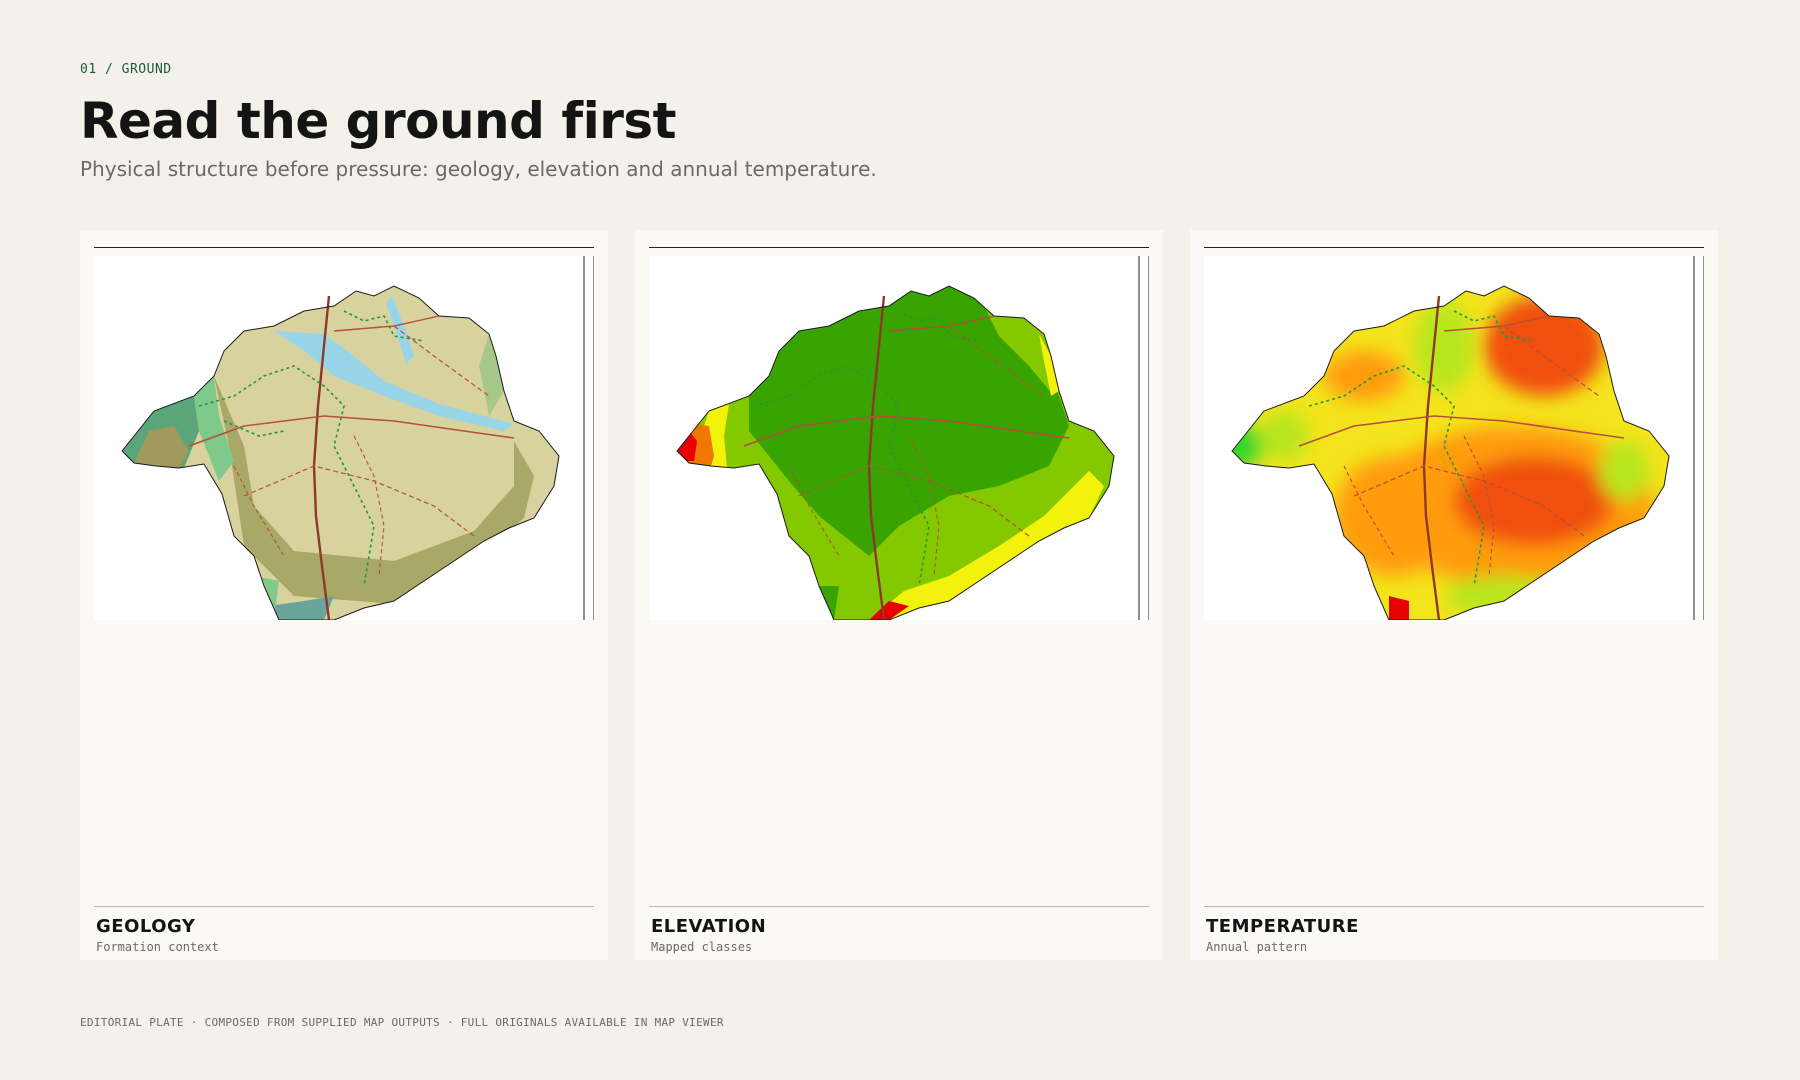 The height and width of the screenshot is (1080, 1800). I want to click on temperature-cool-west, so click(1284, 436).